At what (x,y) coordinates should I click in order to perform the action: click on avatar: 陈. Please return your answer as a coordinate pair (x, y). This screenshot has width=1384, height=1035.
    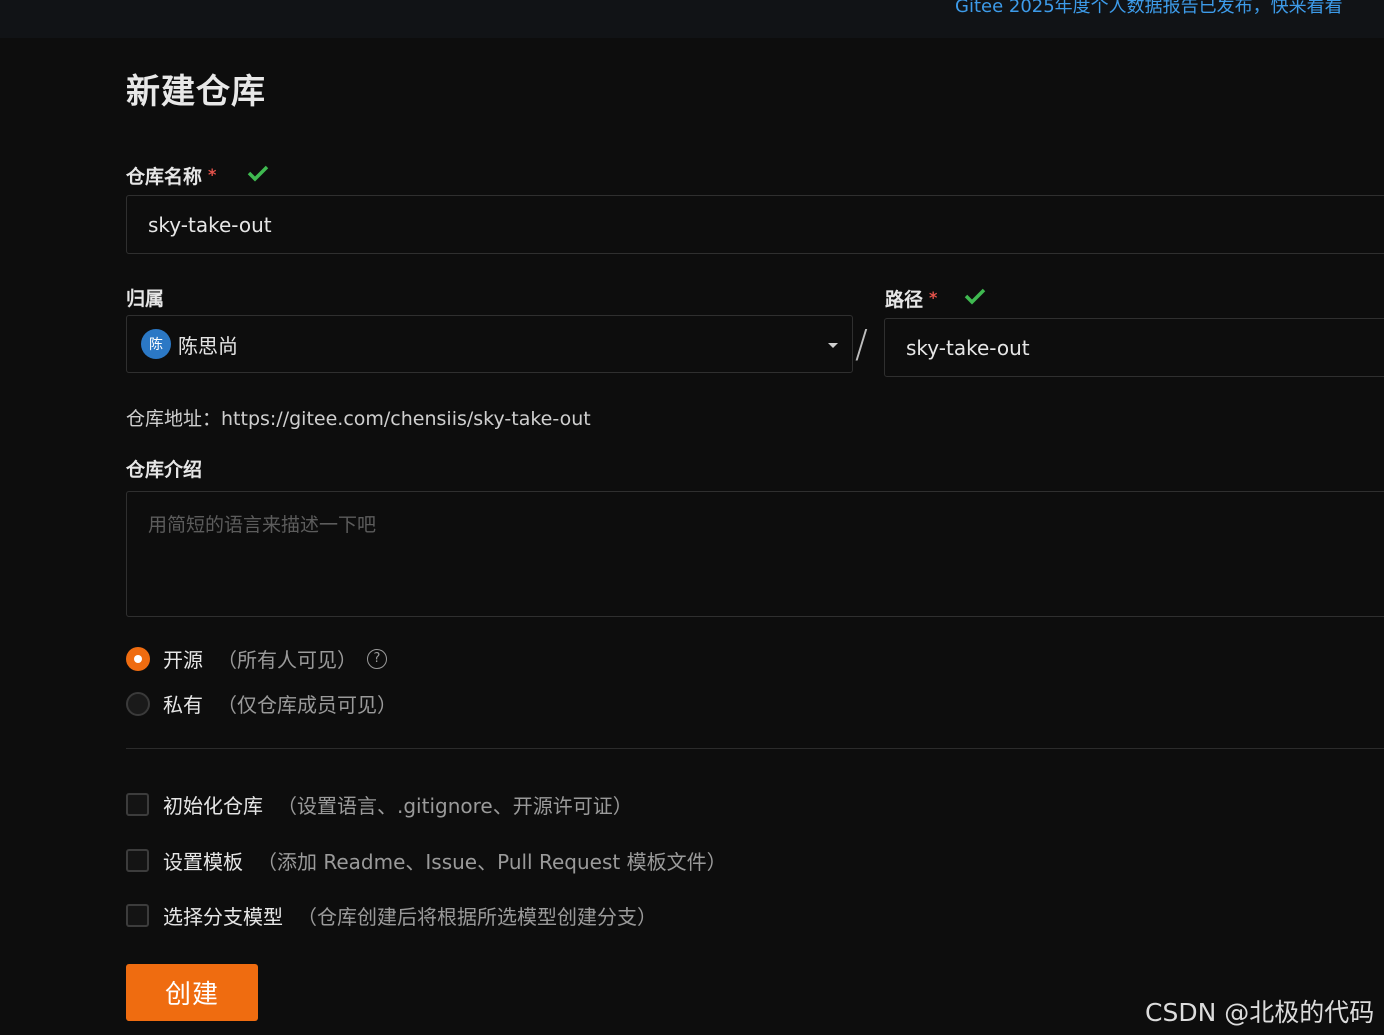
    Looking at the image, I should click on (156, 344).